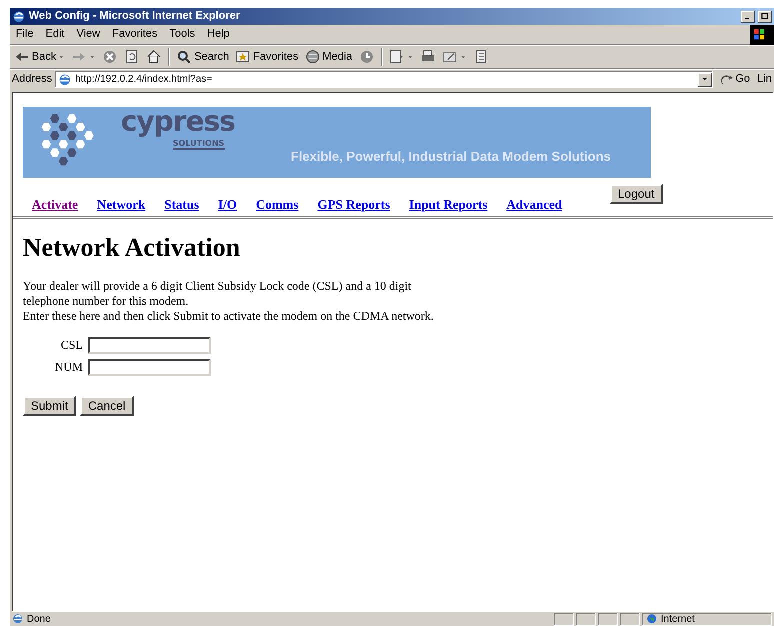  Describe the element at coordinates (69, 367) in the screenshot. I see `field-label: NUM` at that location.